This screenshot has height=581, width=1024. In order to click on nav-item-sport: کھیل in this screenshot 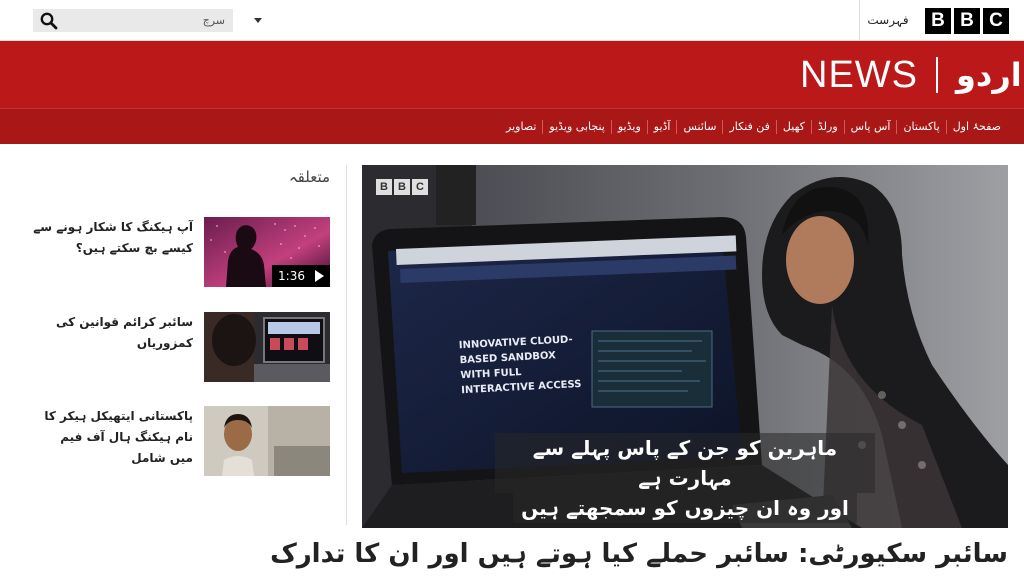, I will do `click(793, 127)`.